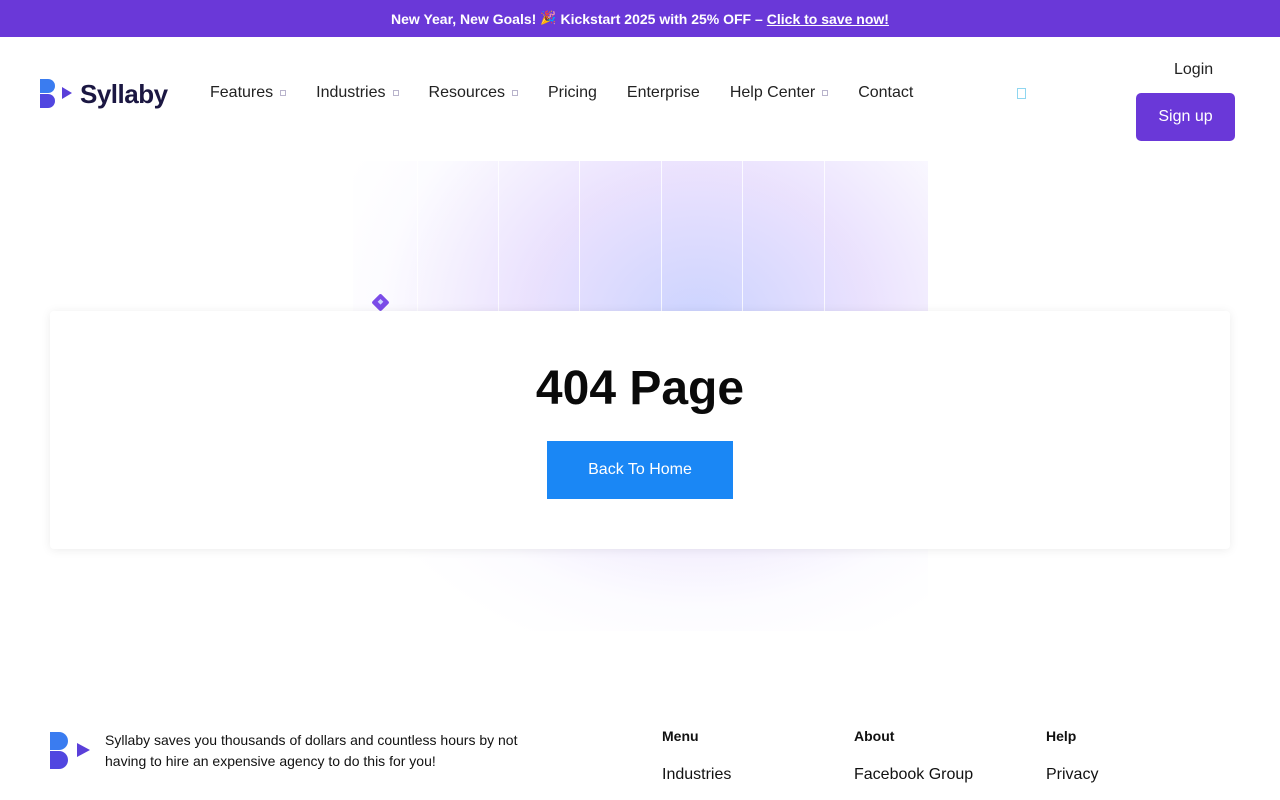 The height and width of the screenshot is (800, 1280). I want to click on party-popper-icon: 🎉, so click(548, 18).